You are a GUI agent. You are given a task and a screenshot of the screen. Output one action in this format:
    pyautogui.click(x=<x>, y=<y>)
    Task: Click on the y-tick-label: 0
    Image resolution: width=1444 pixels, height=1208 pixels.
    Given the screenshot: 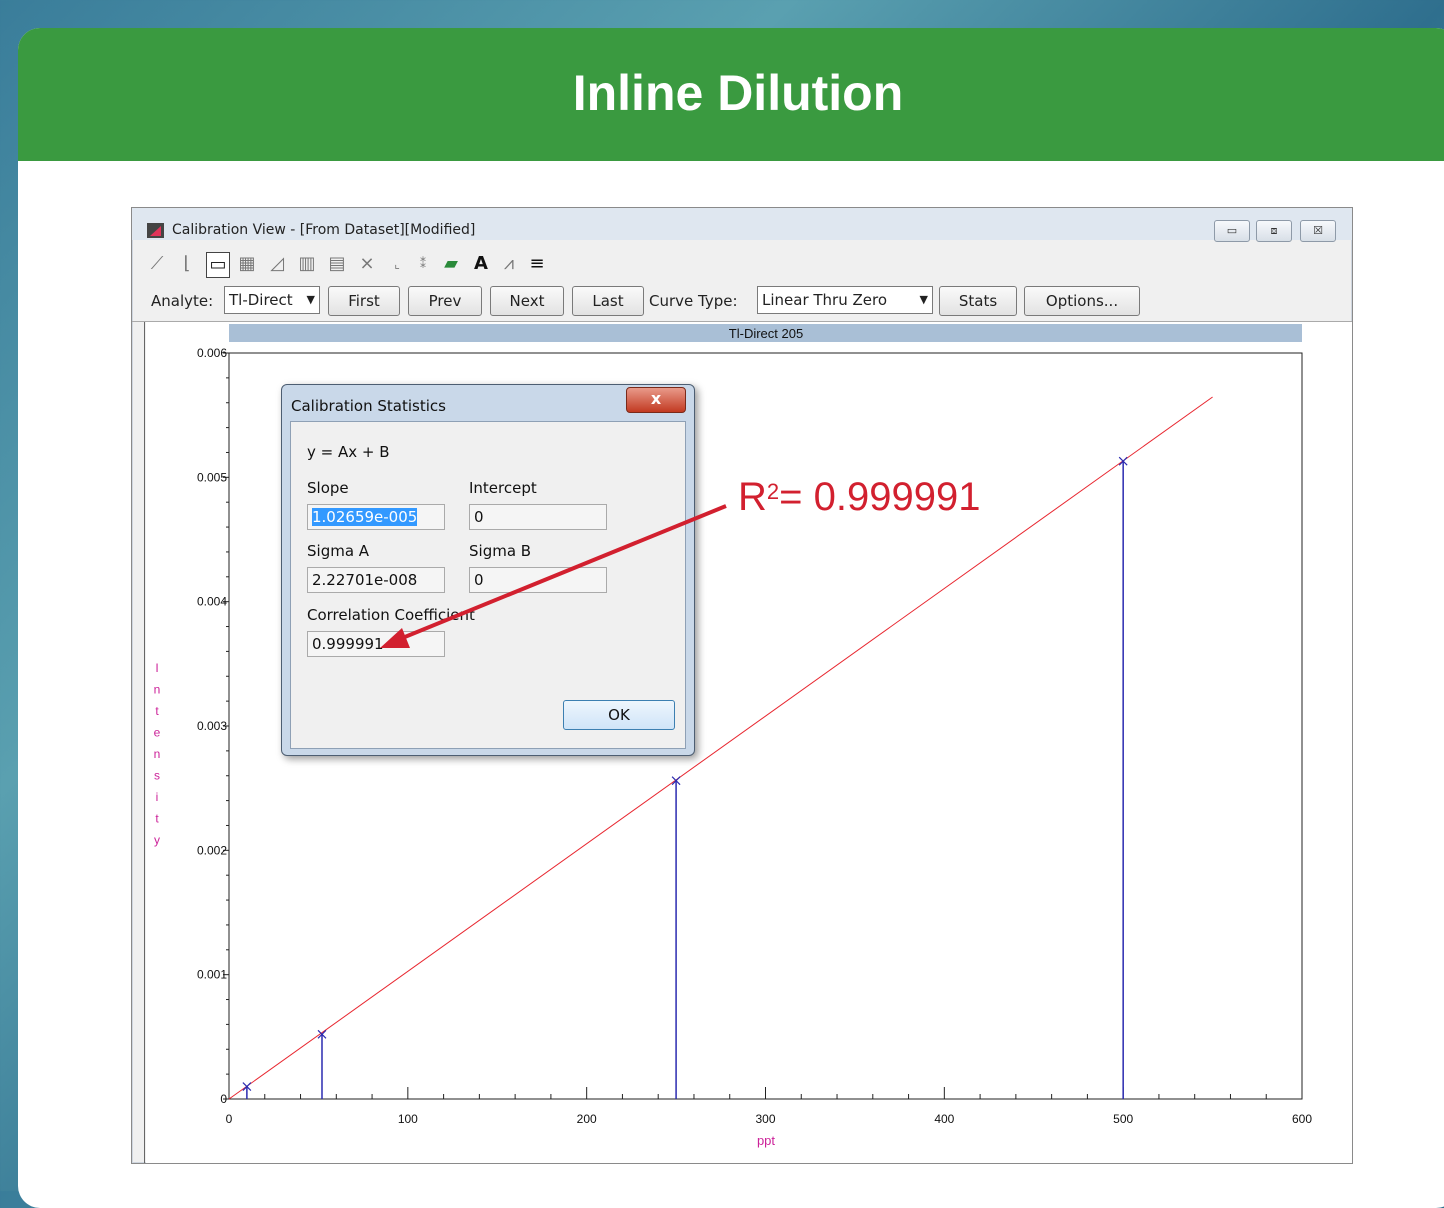 What is the action you would take?
    pyautogui.click(x=223, y=1099)
    